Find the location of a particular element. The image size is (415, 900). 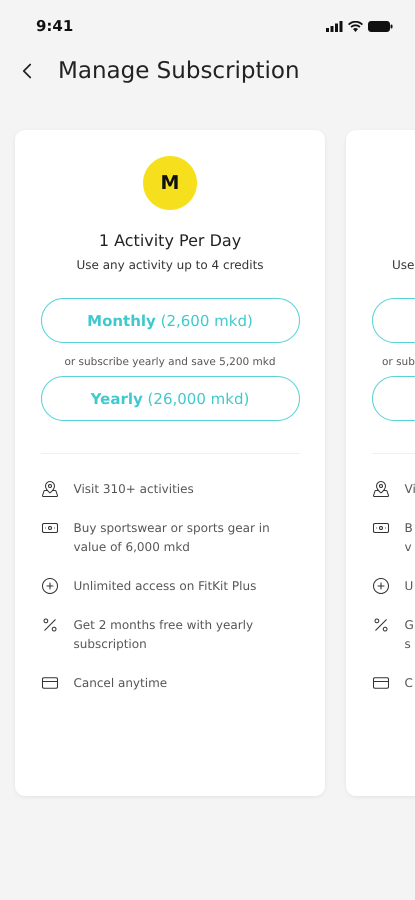

plan-title: 1 Activity Per Day is located at coordinates (170, 241).